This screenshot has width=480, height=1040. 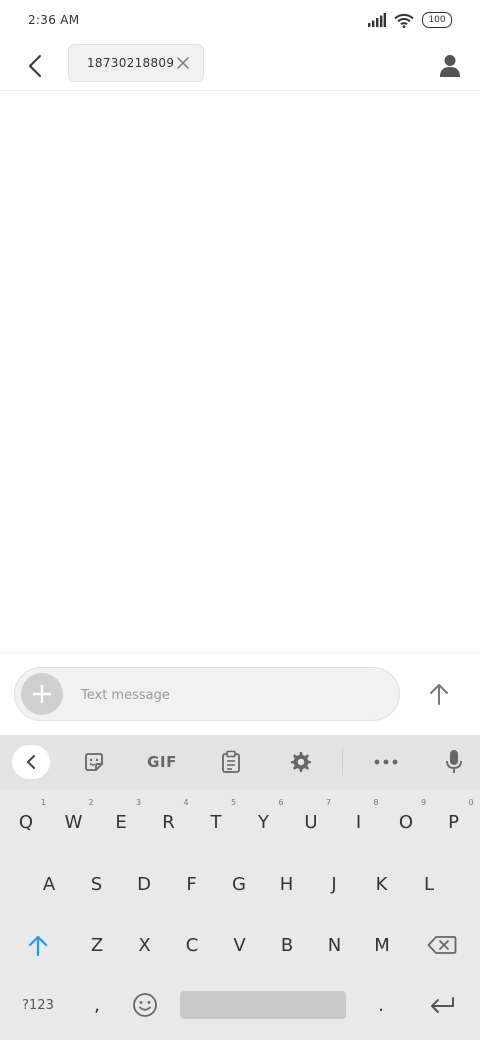 What do you see at coordinates (376, 802) in the screenshot?
I see `key-hint-i: 8` at bounding box center [376, 802].